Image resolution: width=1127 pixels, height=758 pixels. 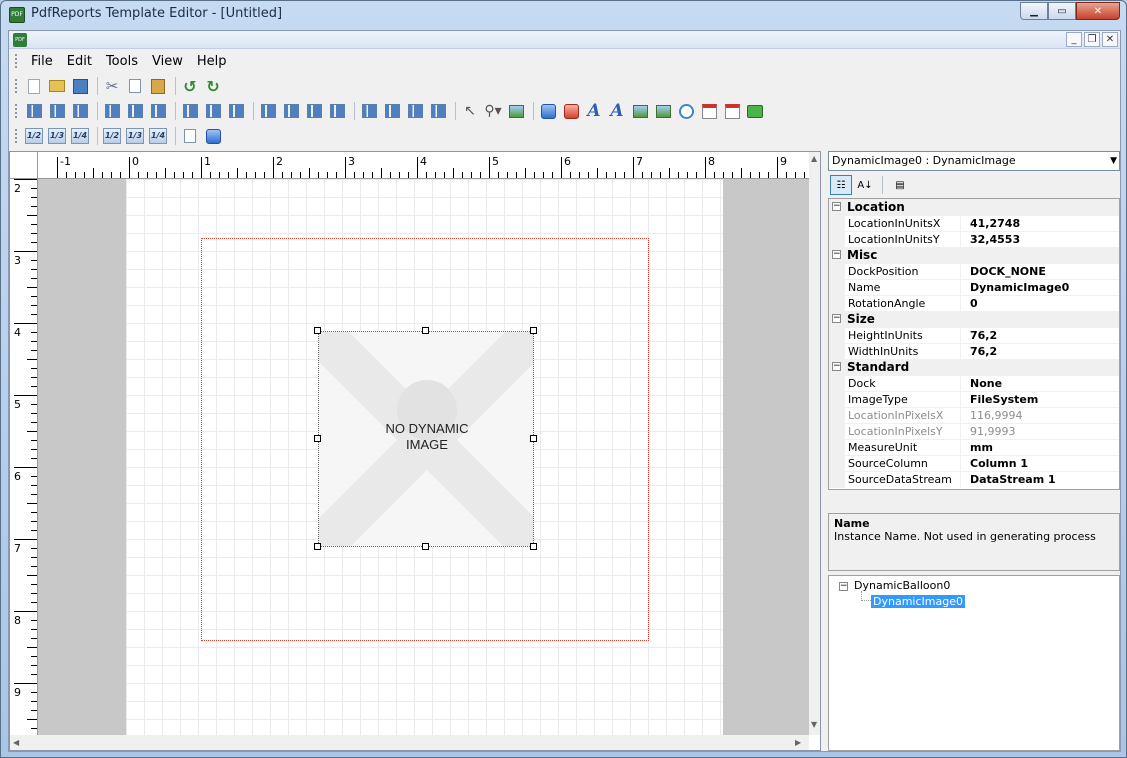 What do you see at coordinates (493, 111) in the screenshot?
I see `zoom-button: ⚲▾` at bounding box center [493, 111].